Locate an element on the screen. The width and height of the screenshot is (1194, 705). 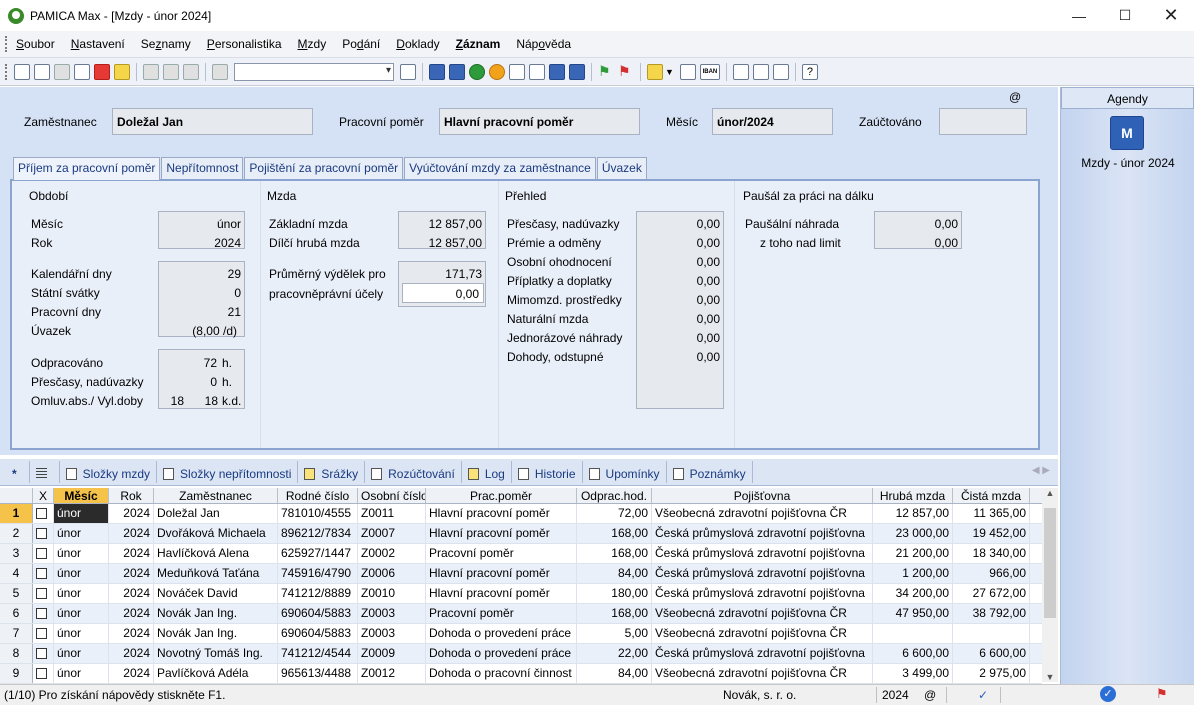
close-button: ✕ is located at coordinates (1171, 15).